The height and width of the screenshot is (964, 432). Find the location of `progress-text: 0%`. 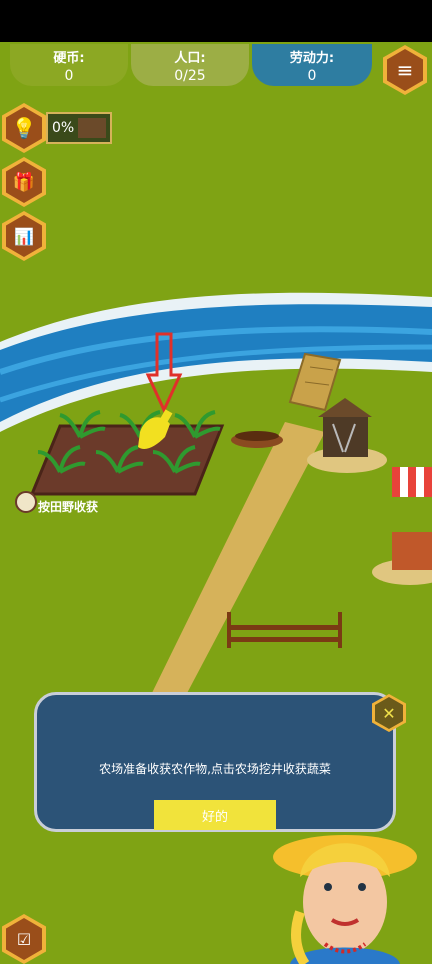

progress-text: 0% is located at coordinates (63, 128).